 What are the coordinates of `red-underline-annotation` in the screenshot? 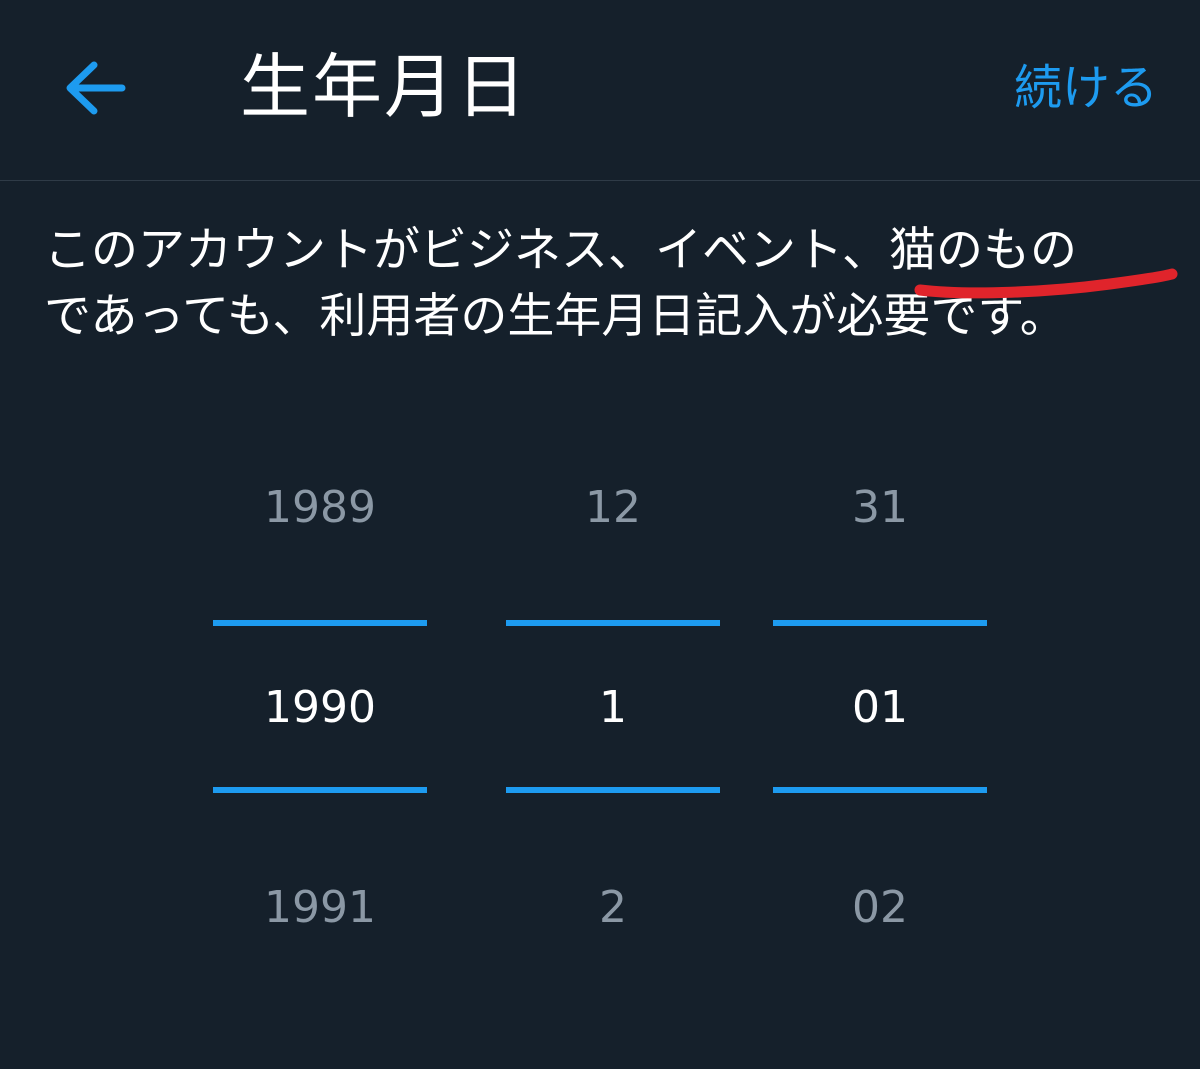 It's located at (1046, 283).